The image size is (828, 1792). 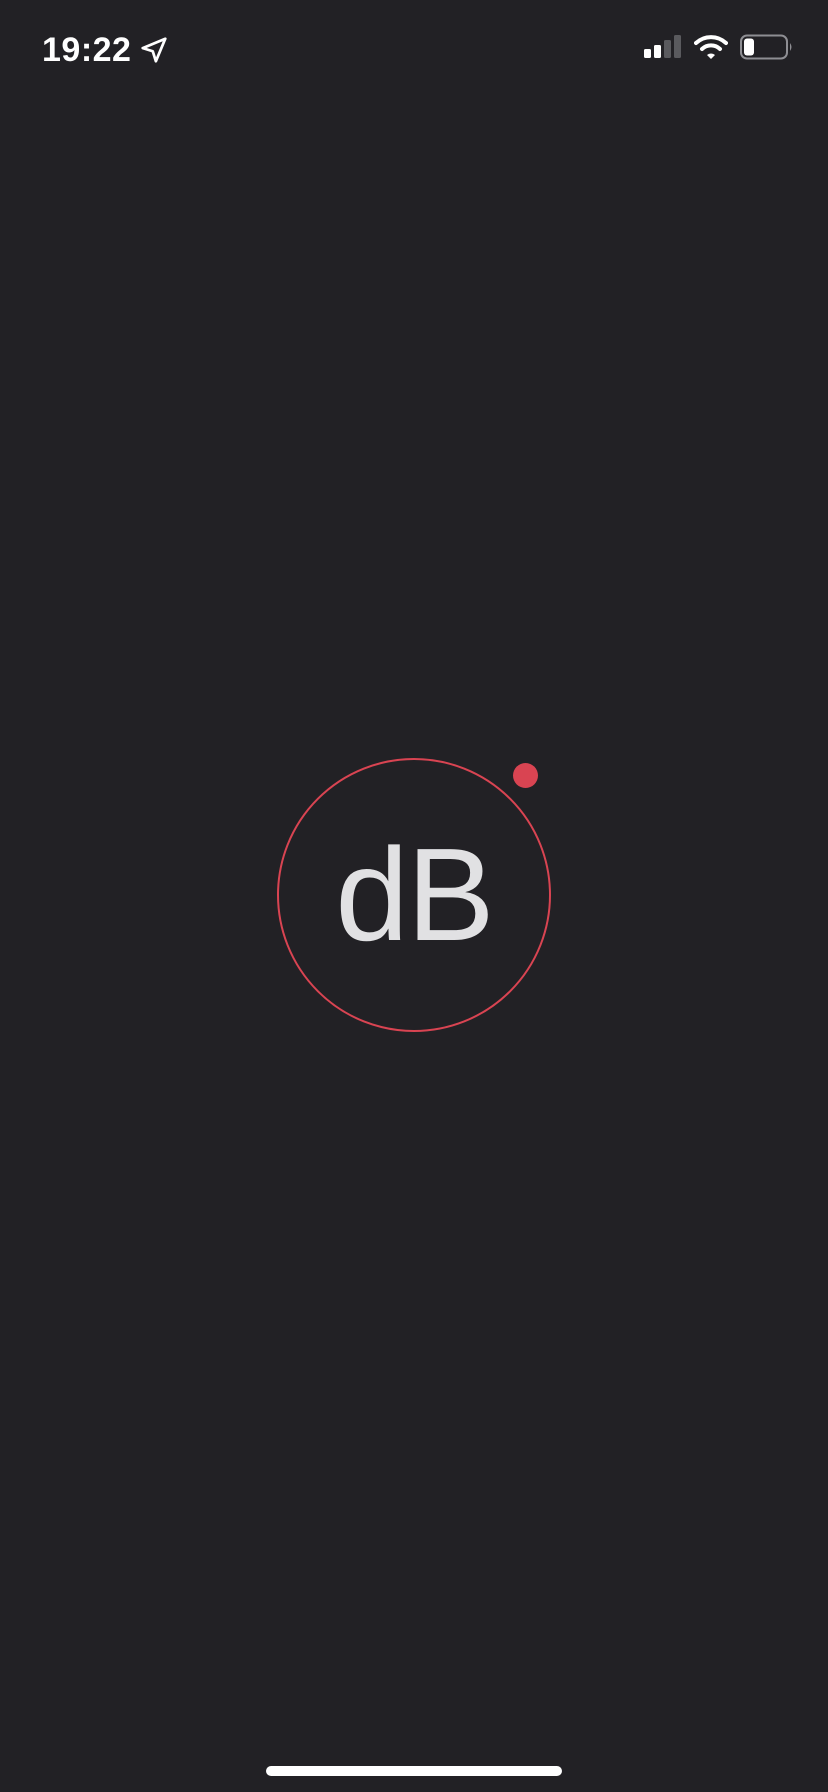 What do you see at coordinates (414, 1771) in the screenshot?
I see `home-indicator` at bounding box center [414, 1771].